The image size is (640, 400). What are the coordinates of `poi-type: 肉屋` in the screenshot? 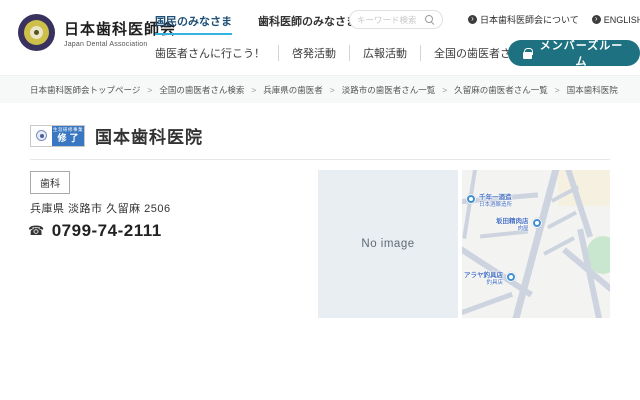 It's located at (523, 229).